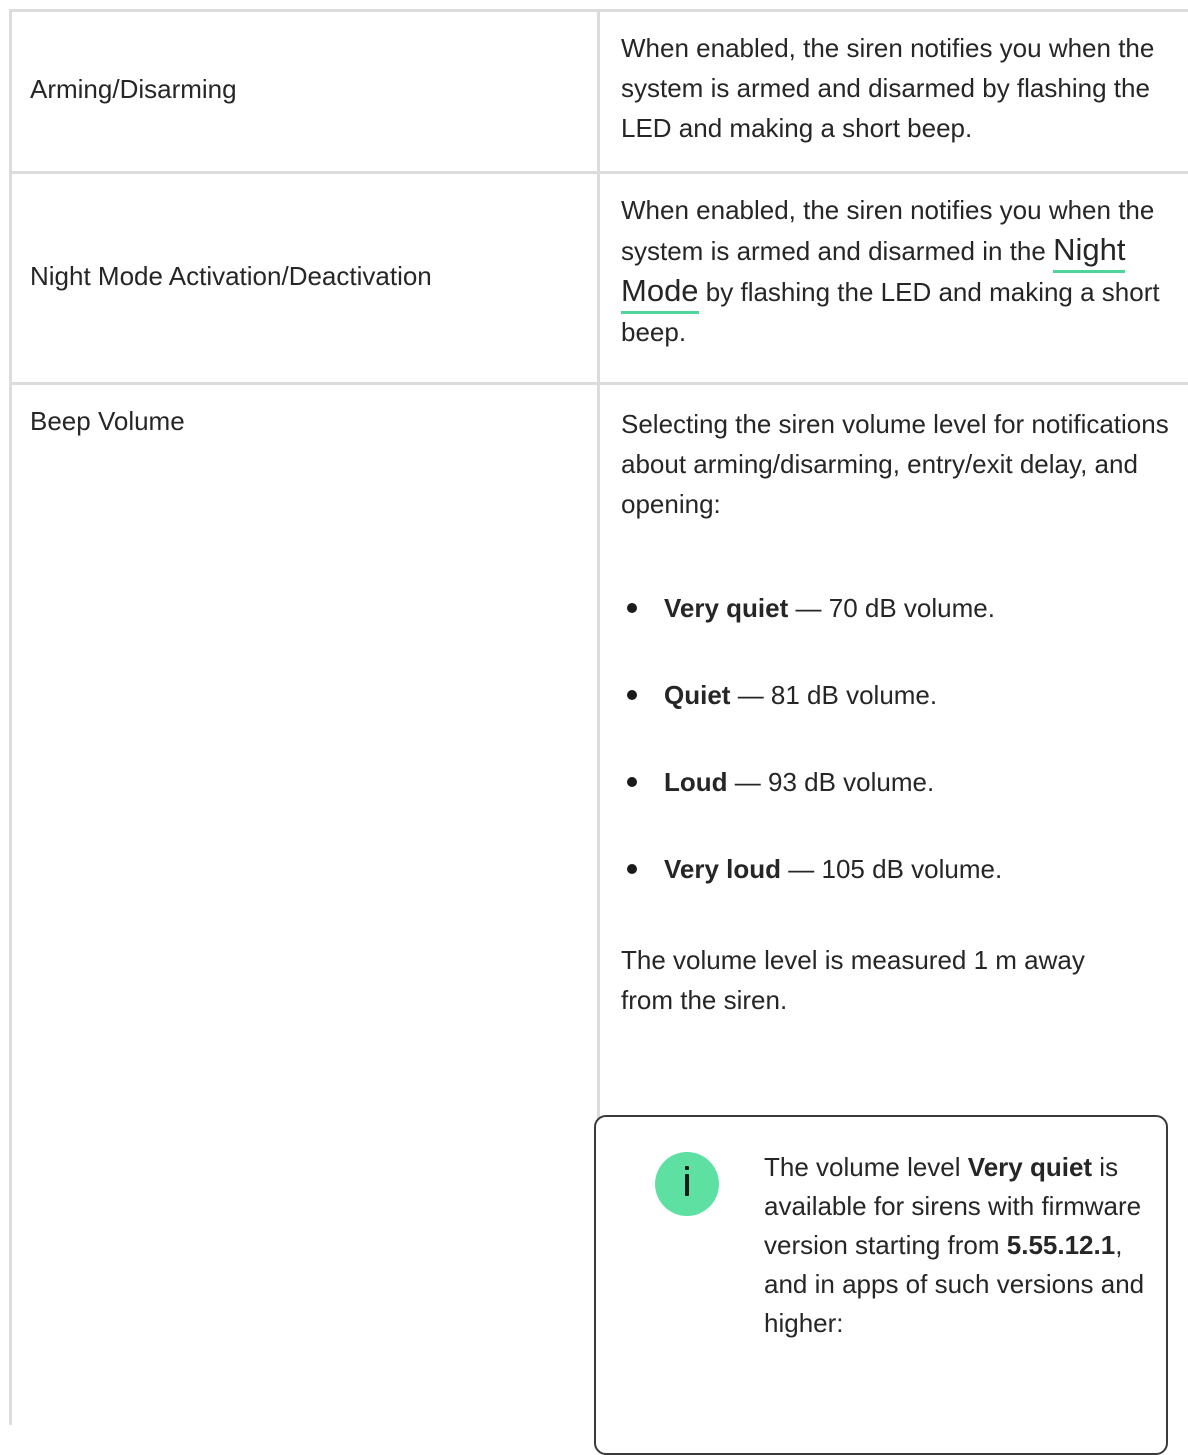 This screenshot has width=1188, height=1455. I want to click on setting-name-arming: Arming/Disarming, so click(133, 89).